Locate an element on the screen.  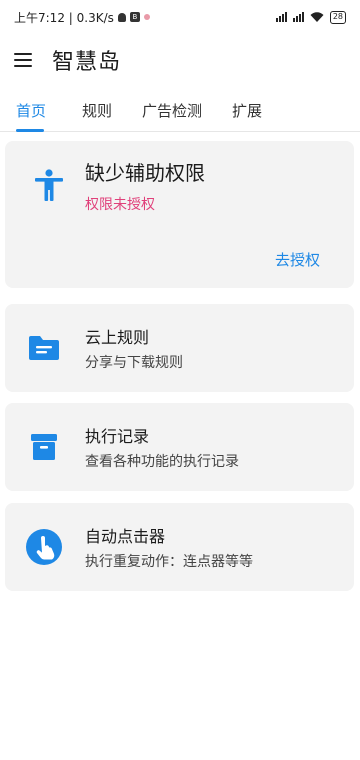
tab-home: 首页 is located at coordinates (31, 112).